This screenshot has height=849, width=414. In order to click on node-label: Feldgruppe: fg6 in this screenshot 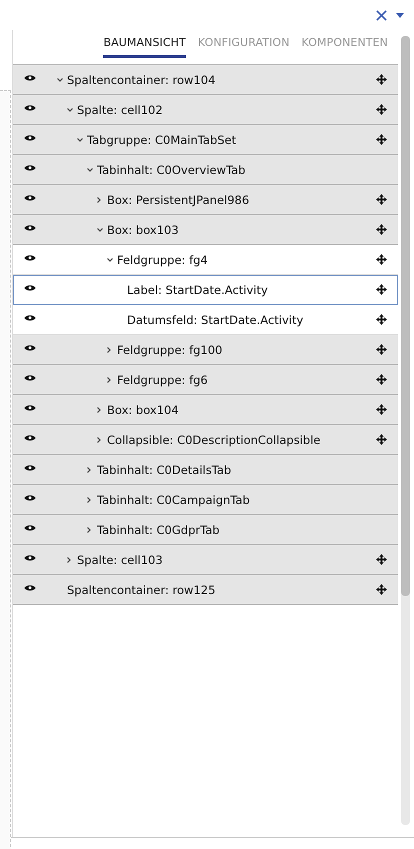, I will do `click(163, 379)`.